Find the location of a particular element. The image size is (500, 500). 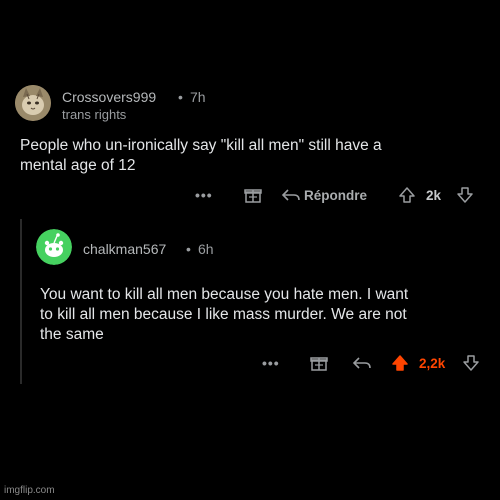

comment-body-line: mental age of 12 is located at coordinates (78, 165).